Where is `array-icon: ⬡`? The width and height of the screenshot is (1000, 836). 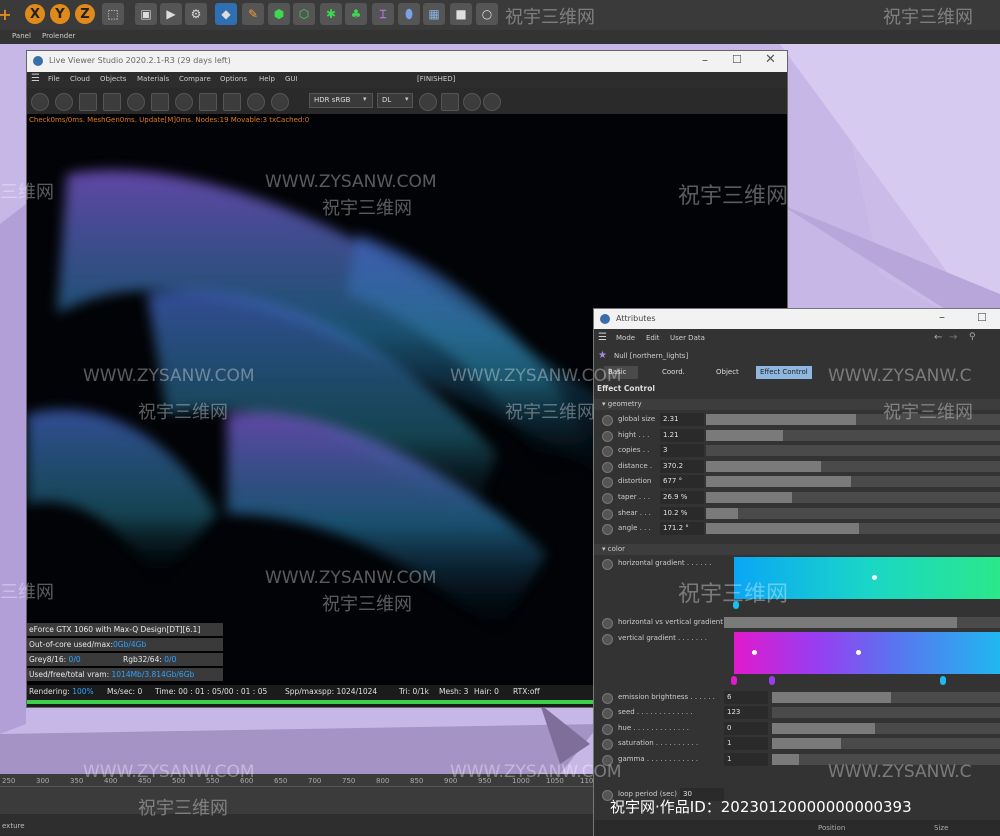 array-icon: ⬡ is located at coordinates (304, 14).